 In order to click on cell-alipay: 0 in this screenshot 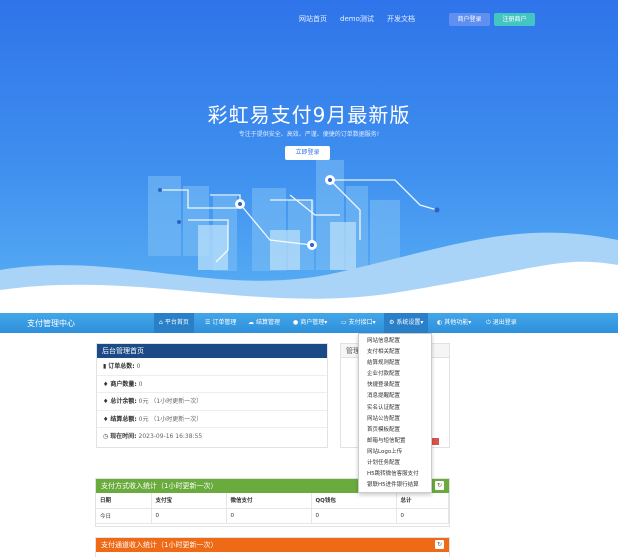, I will do `click(189, 516)`.